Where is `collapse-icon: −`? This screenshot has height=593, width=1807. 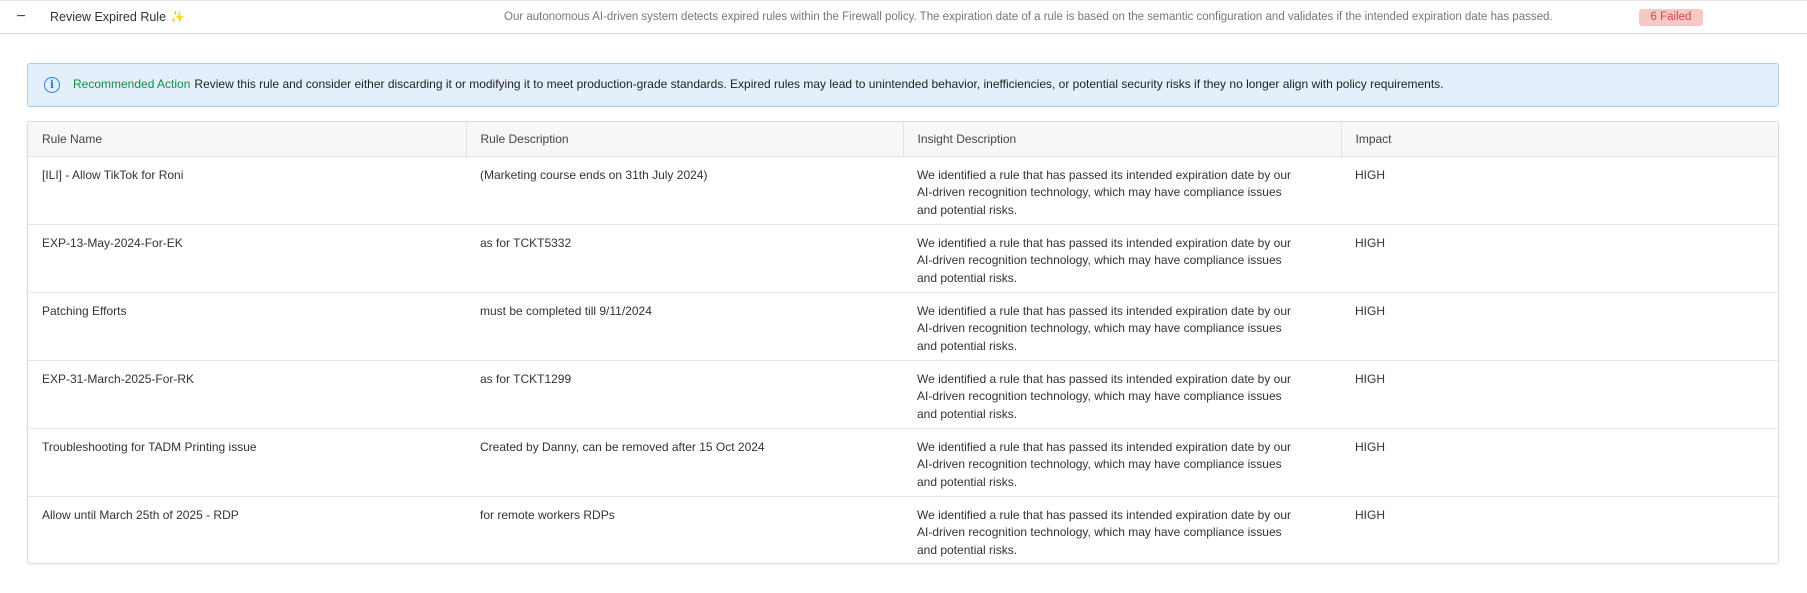
collapse-icon: − is located at coordinates (21, 17).